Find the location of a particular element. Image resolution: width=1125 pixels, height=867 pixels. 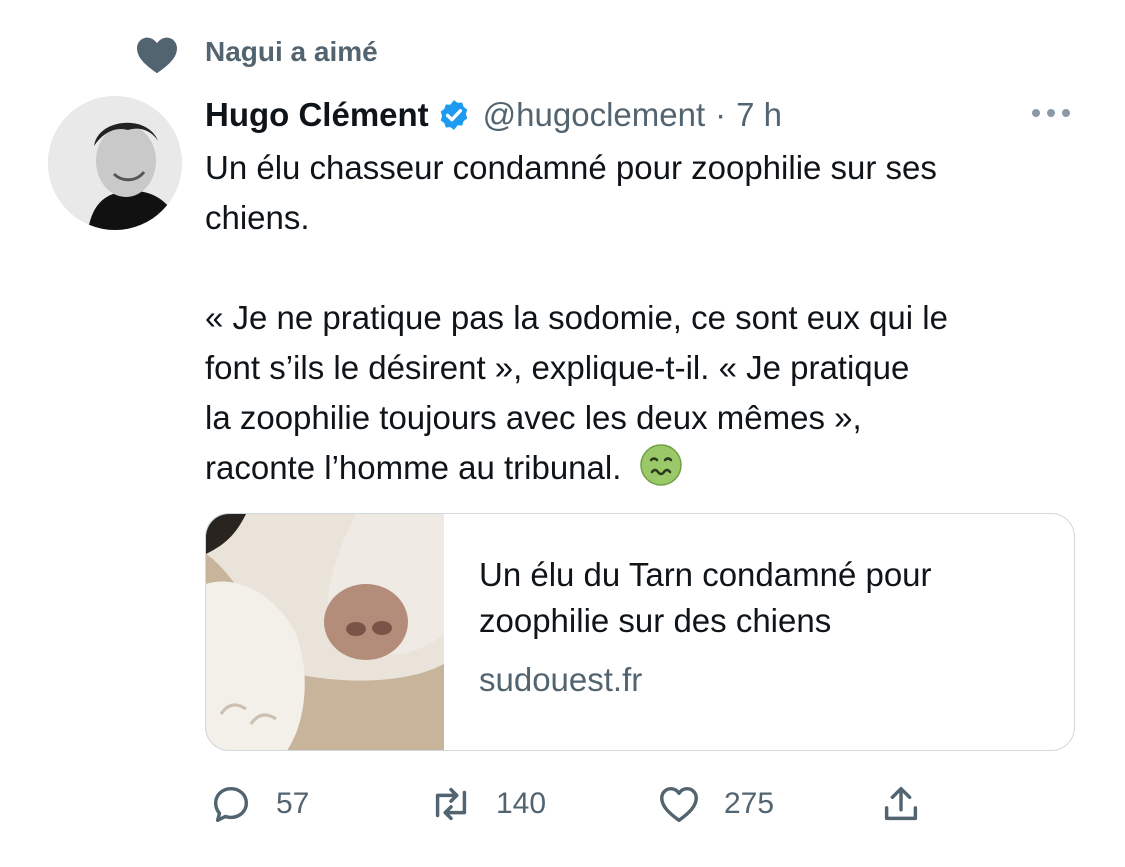

tweet-time: 7 h is located at coordinates (759, 115).